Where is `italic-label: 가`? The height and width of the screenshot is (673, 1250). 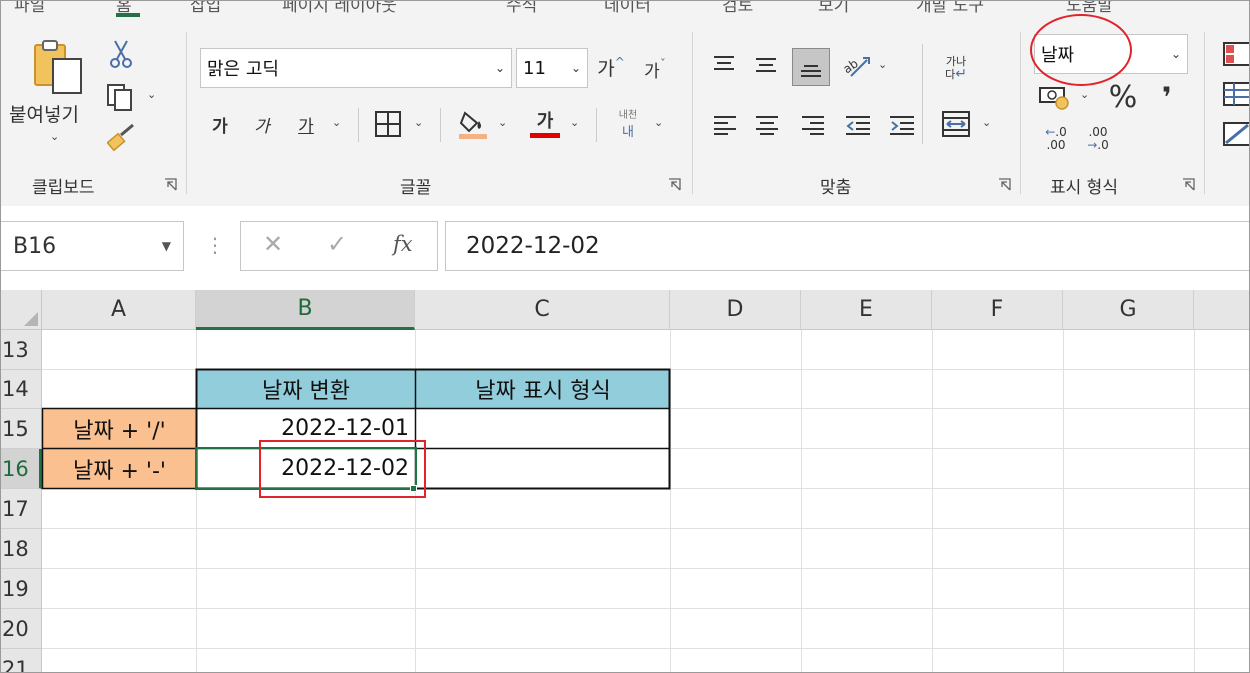 italic-label: 가 is located at coordinates (262, 126).